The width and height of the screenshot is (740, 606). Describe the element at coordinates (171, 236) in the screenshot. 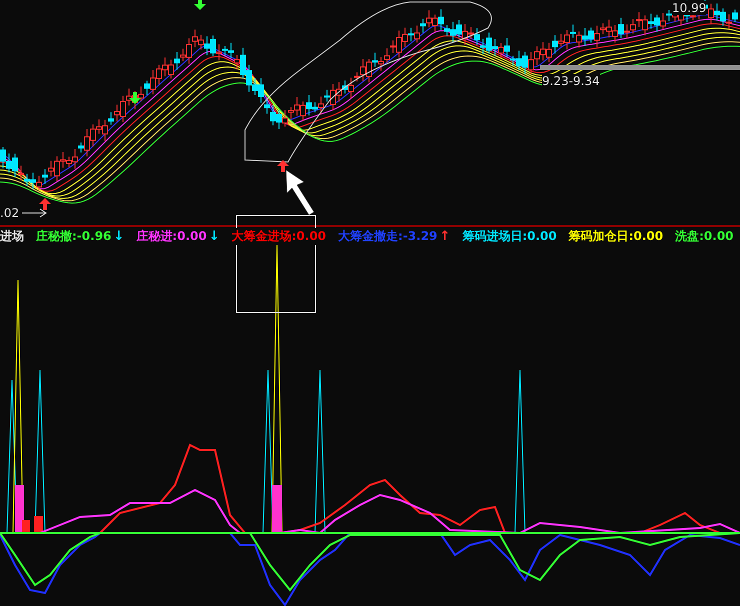

I see `indicator-value: 庄秘进:0.00` at that location.